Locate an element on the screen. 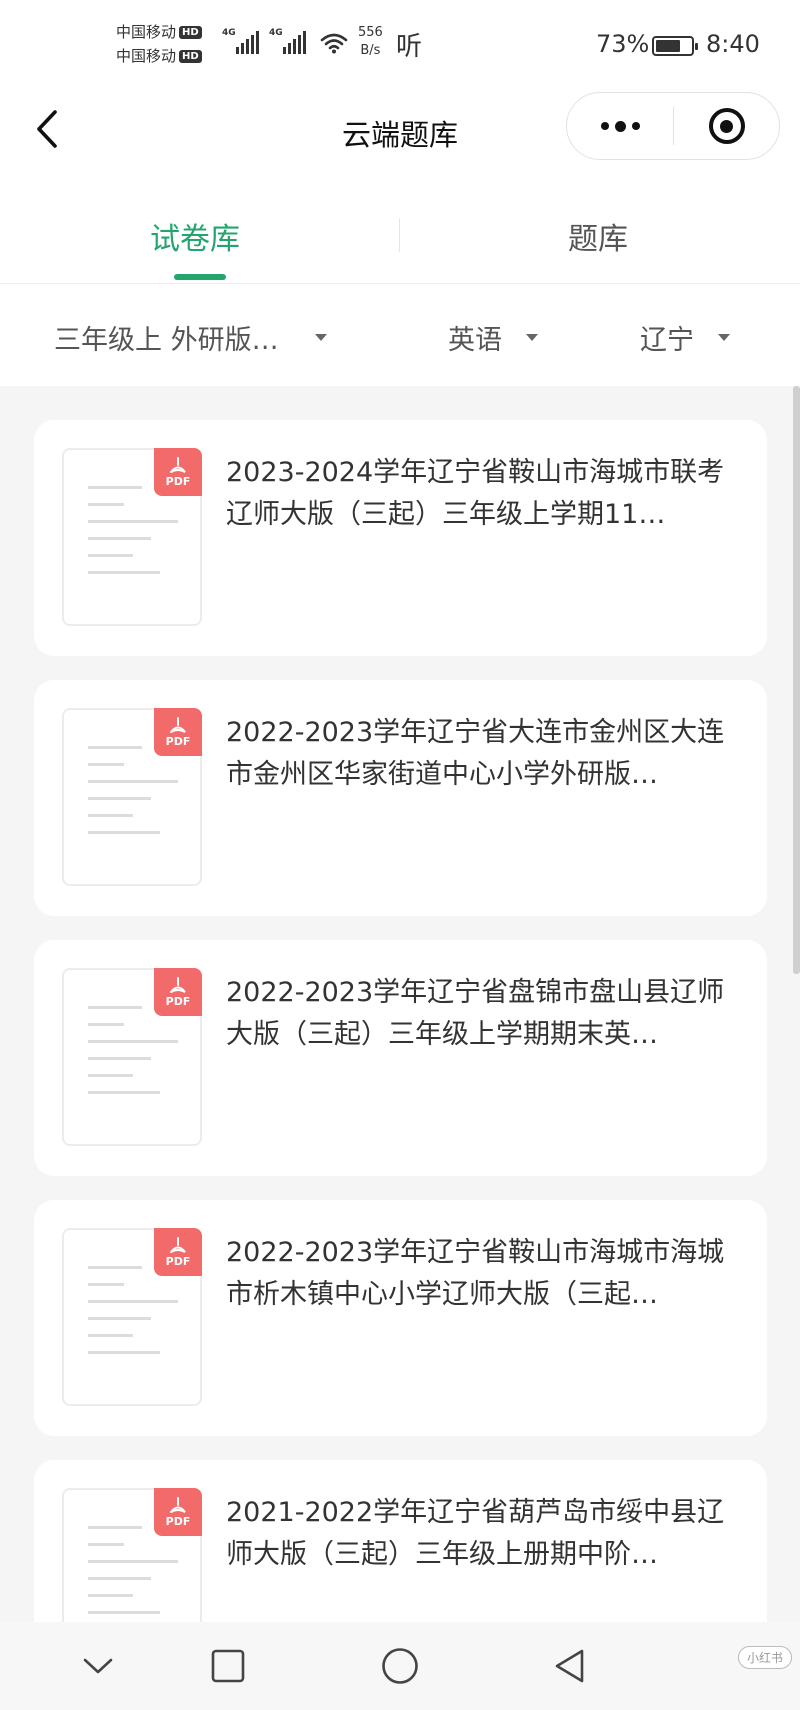  region-filter-label: 辽宁 is located at coordinates (667, 340).